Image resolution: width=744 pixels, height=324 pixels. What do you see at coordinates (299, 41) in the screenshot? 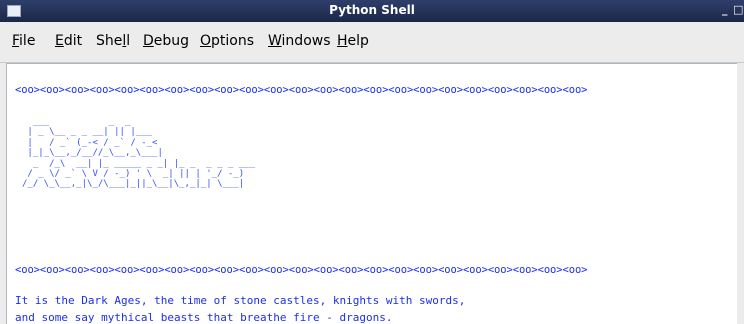
I see `menu-windows: Windows` at bounding box center [299, 41].